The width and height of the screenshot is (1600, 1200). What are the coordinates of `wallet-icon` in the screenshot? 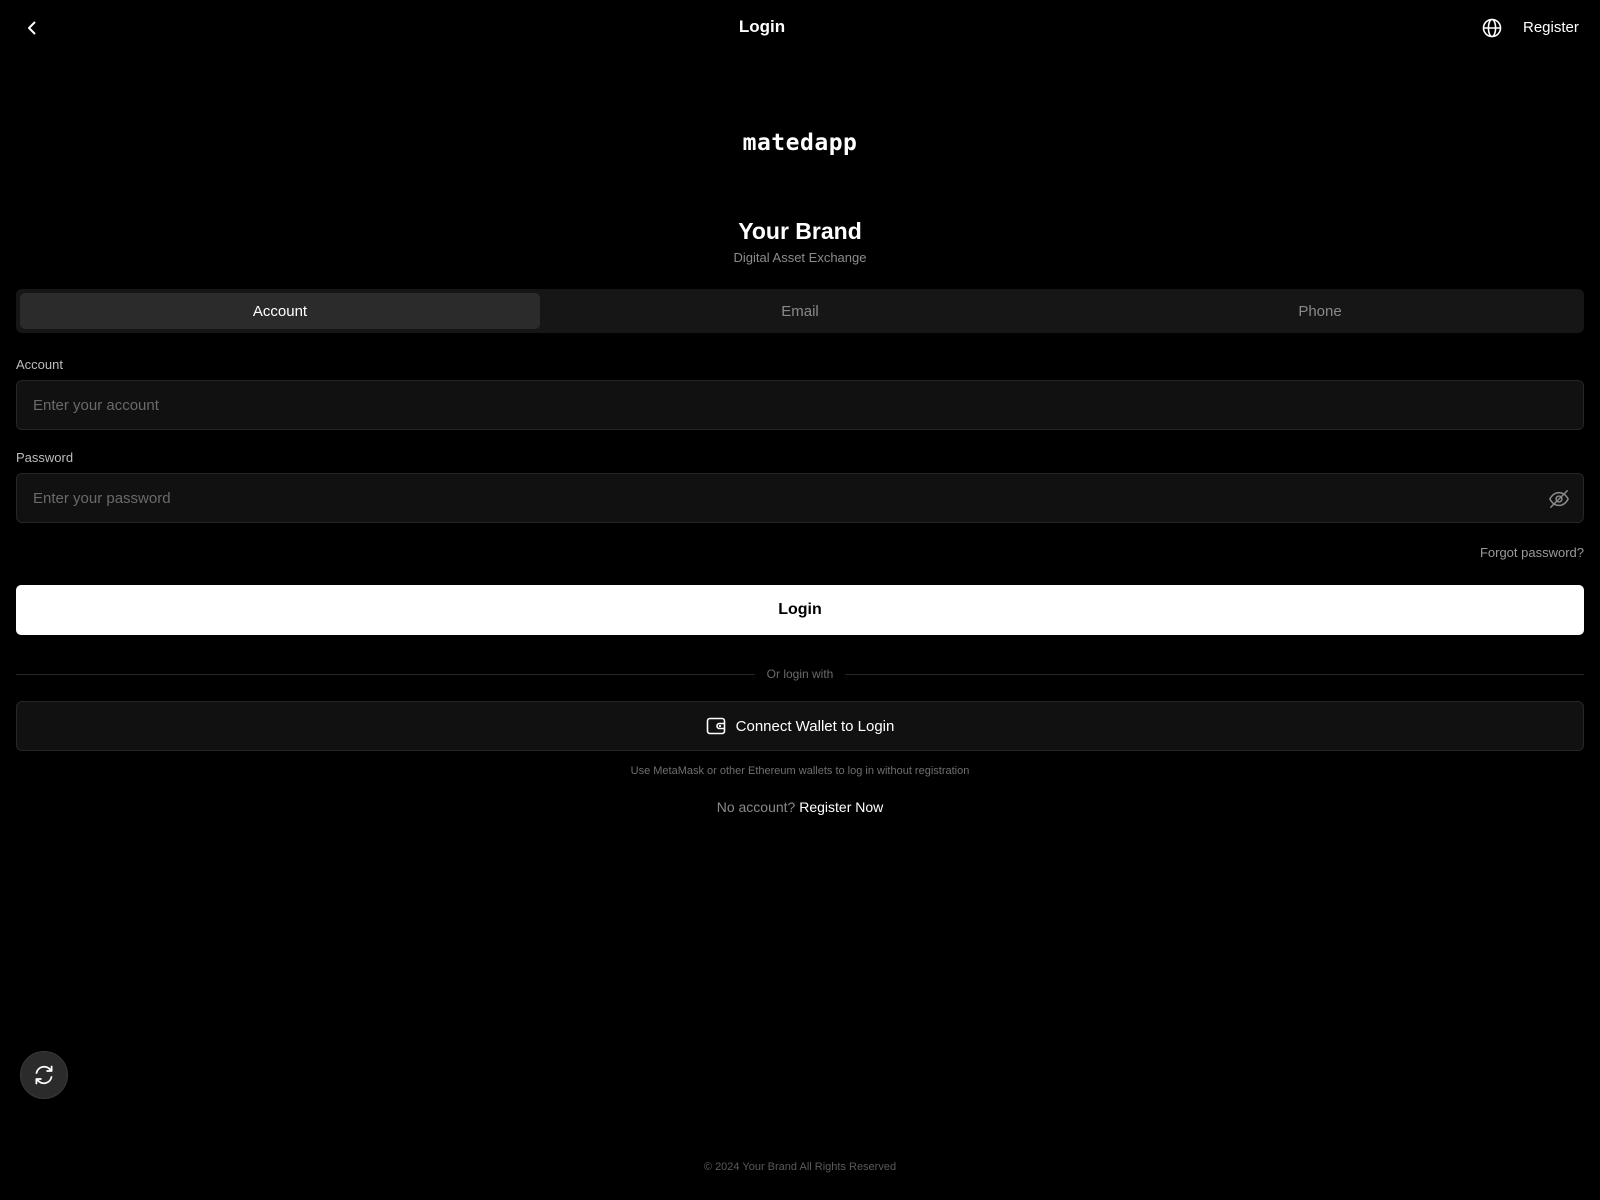 It's located at (716, 726).